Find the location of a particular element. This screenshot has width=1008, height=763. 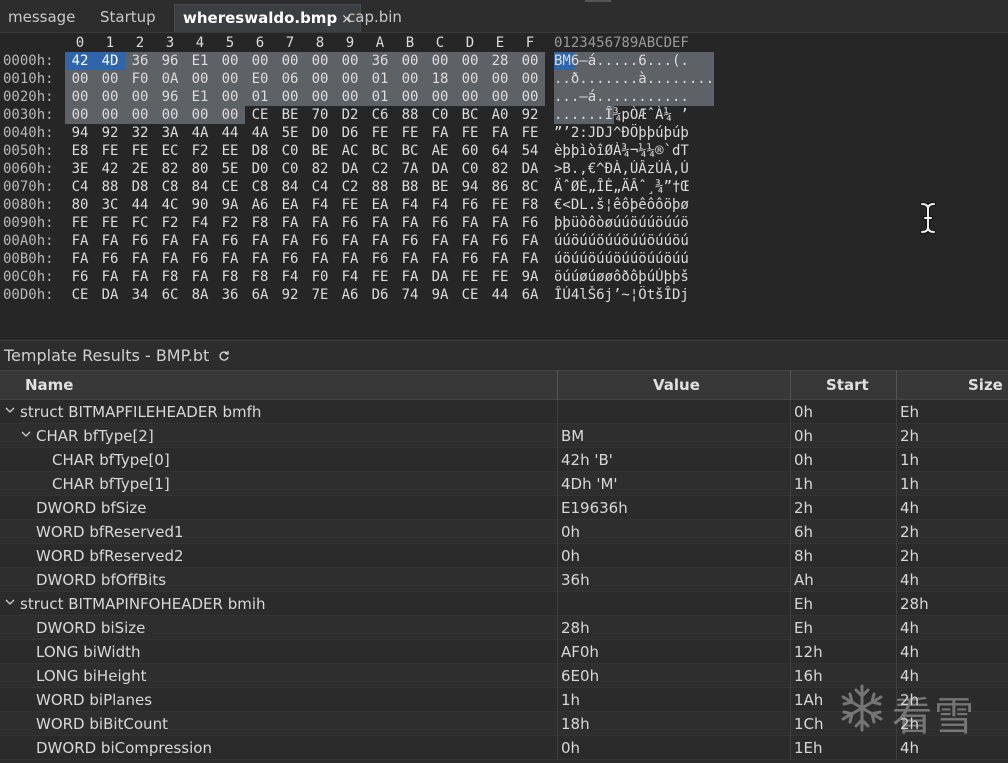

hex-byte: AE is located at coordinates (440, 151).